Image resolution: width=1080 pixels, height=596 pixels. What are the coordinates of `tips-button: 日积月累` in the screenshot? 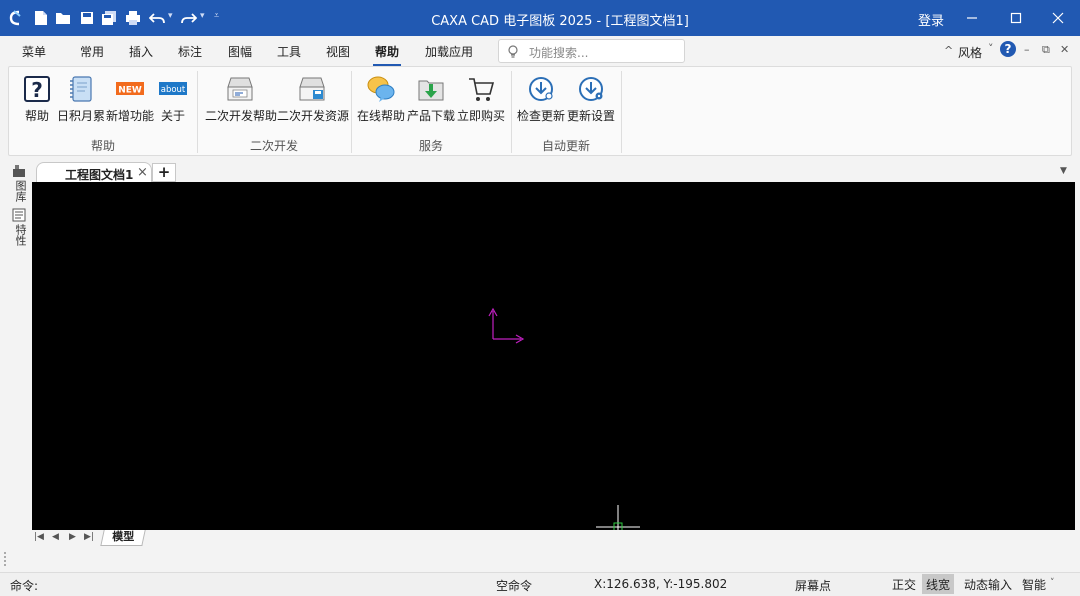 It's located at (81, 97).